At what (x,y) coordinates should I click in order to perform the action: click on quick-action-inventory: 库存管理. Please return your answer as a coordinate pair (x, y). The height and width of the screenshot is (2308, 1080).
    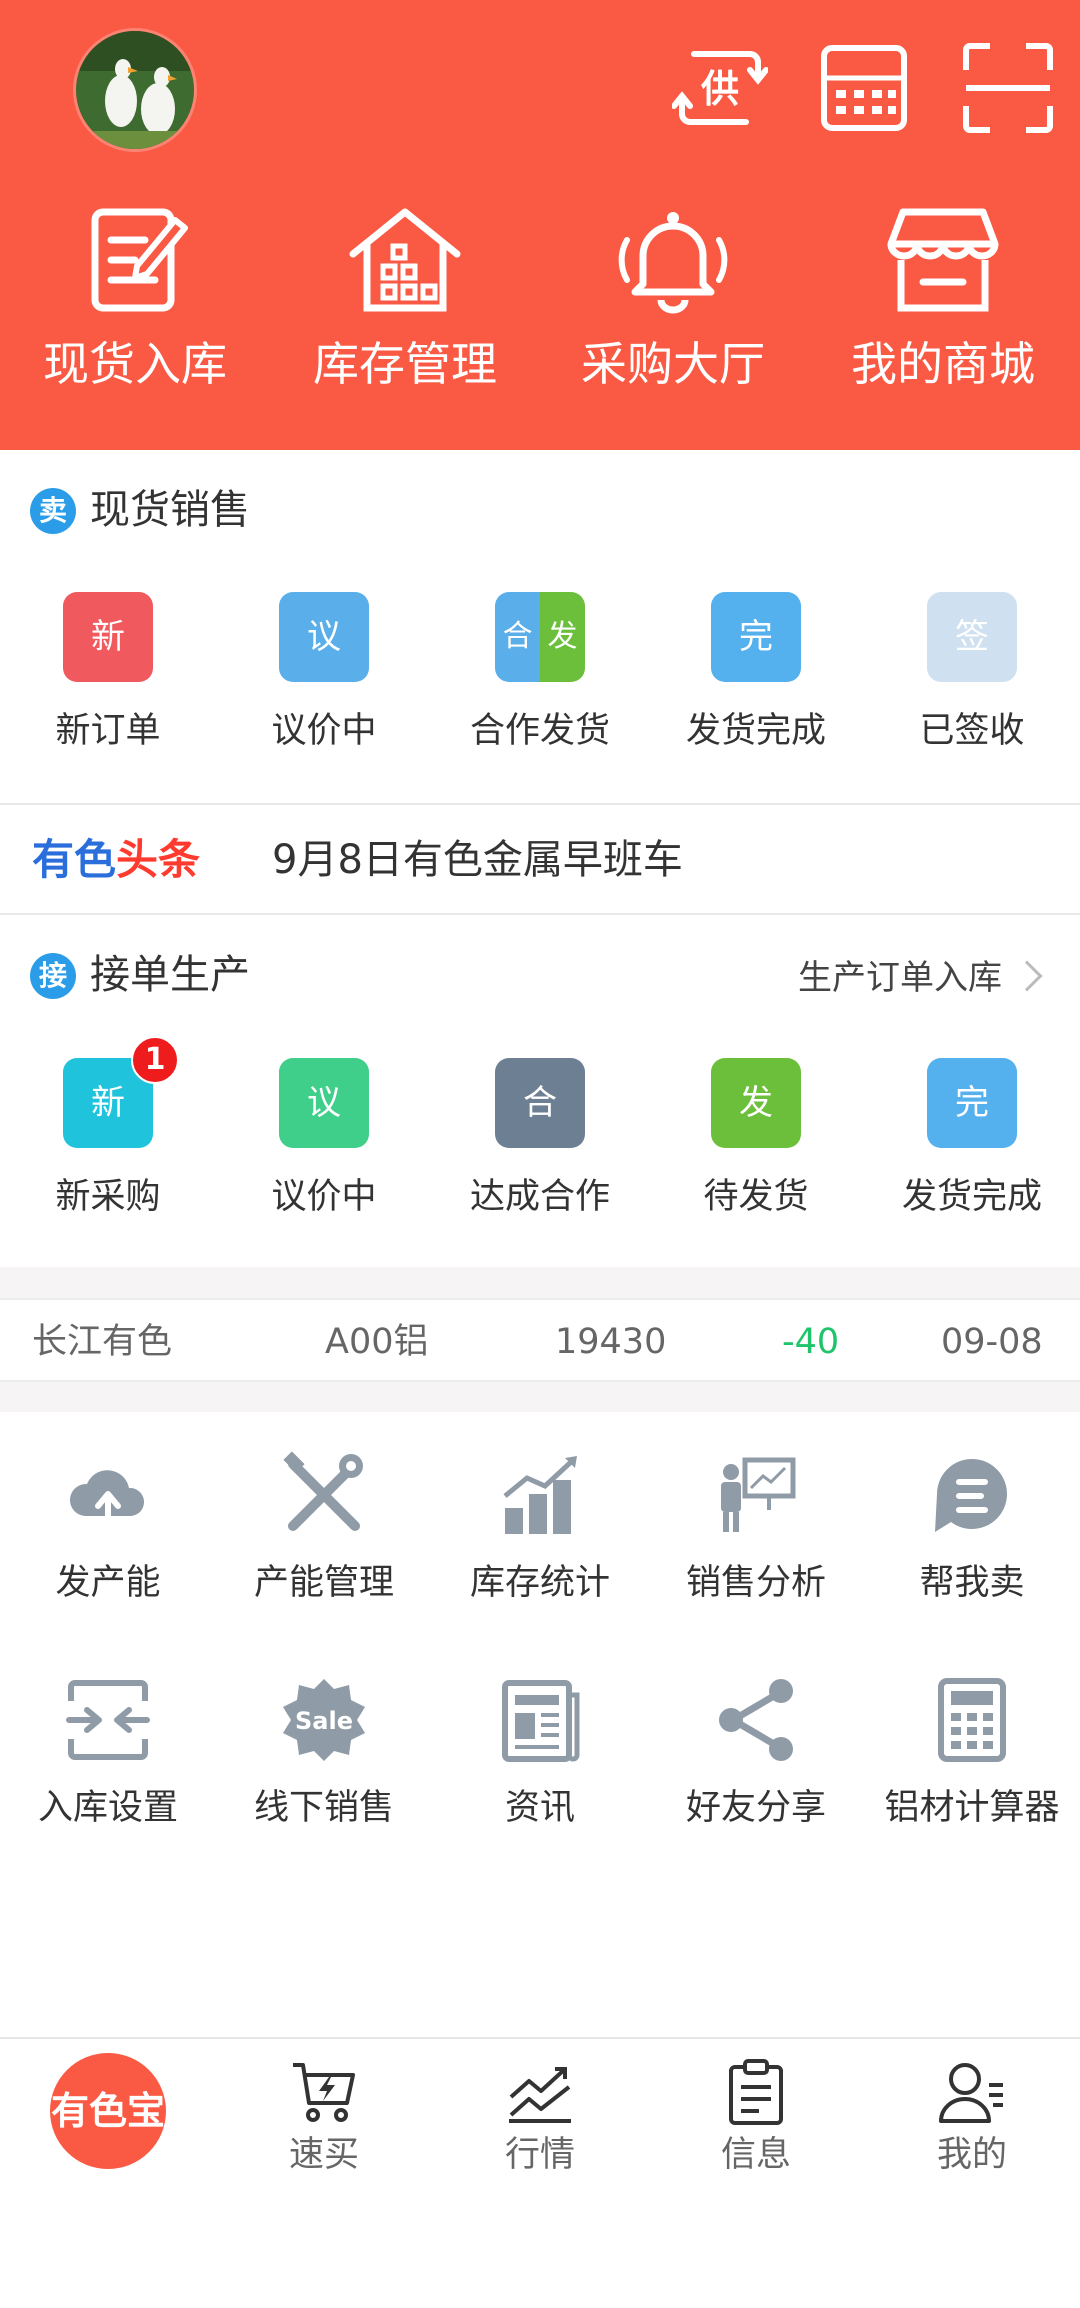
    Looking at the image, I should click on (405, 305).